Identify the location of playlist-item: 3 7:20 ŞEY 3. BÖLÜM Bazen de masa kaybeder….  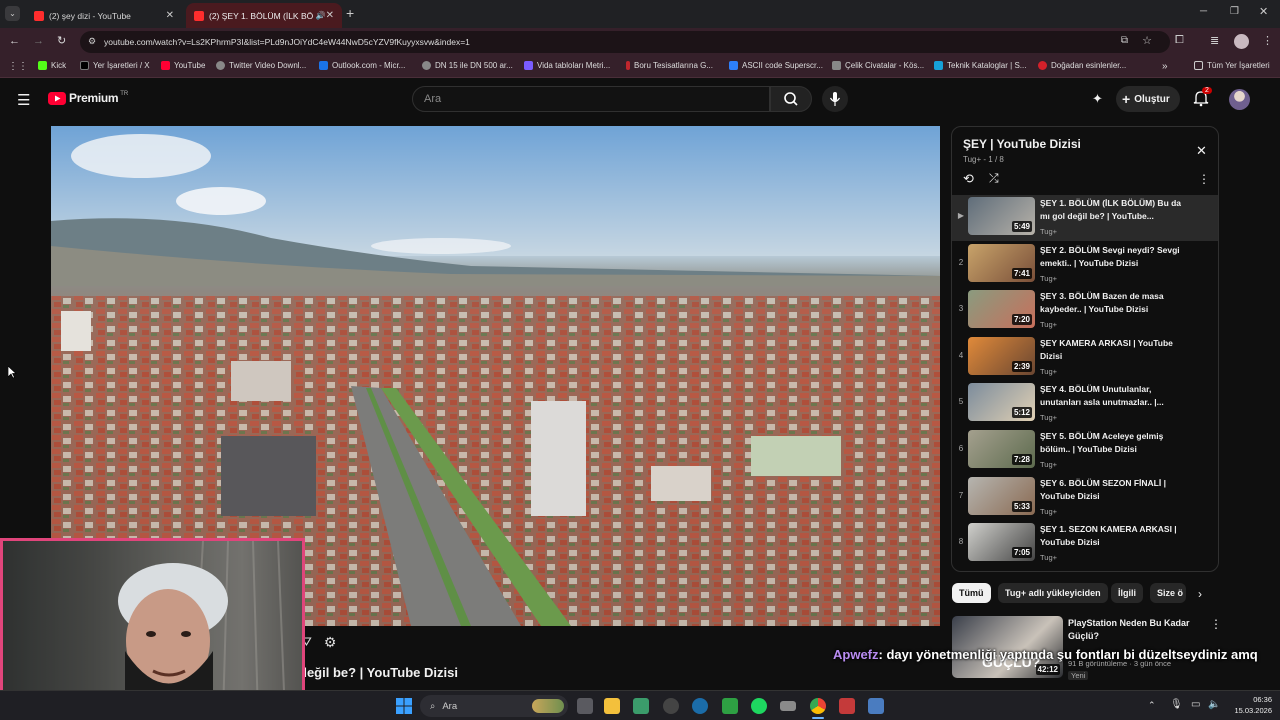
(1085, 311).